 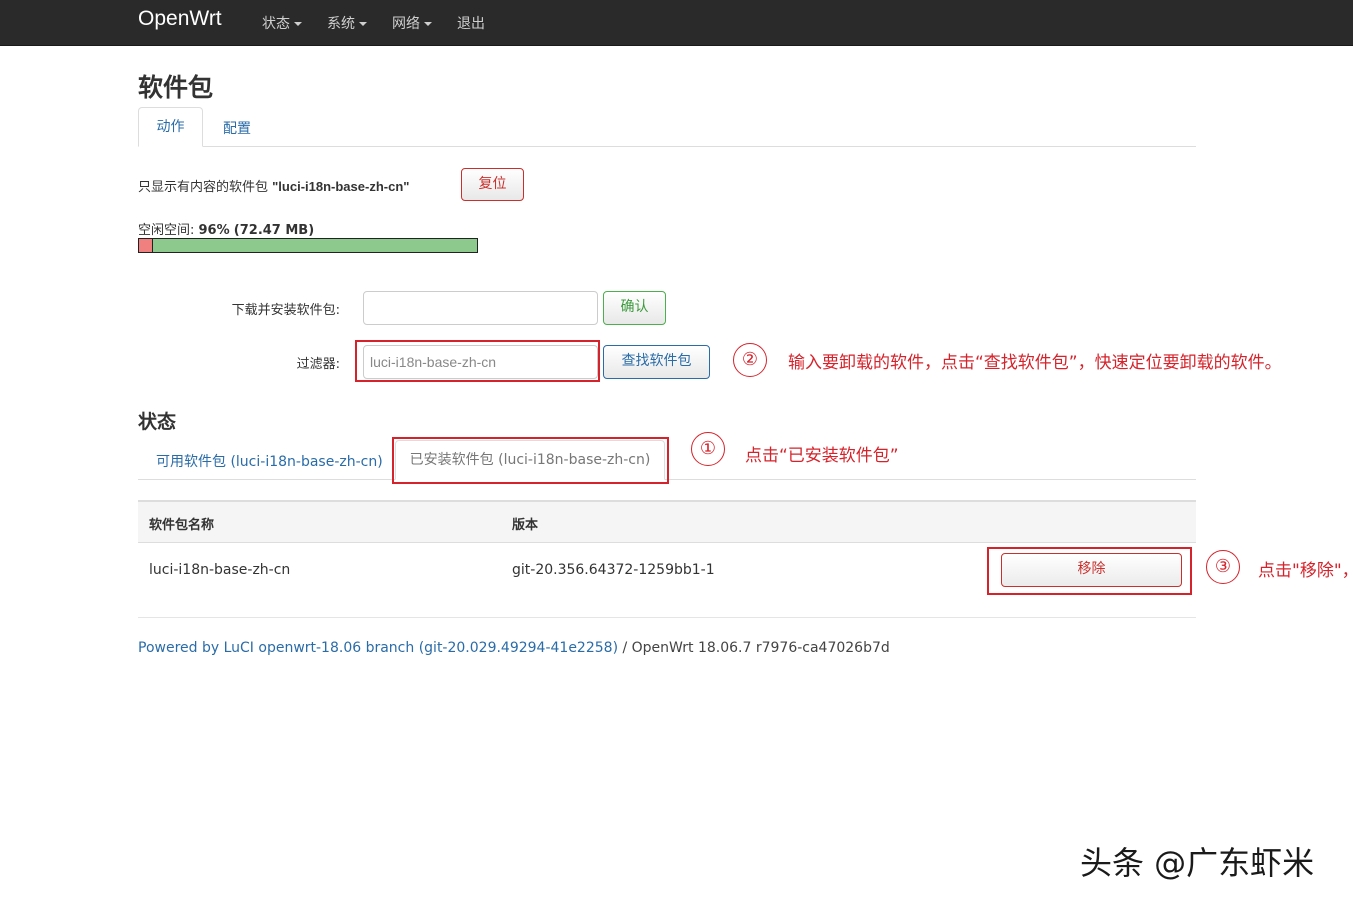 I want to click on package-version-cell: git-20.356.64372-1259bb1-1, so click(x=613, y=570).